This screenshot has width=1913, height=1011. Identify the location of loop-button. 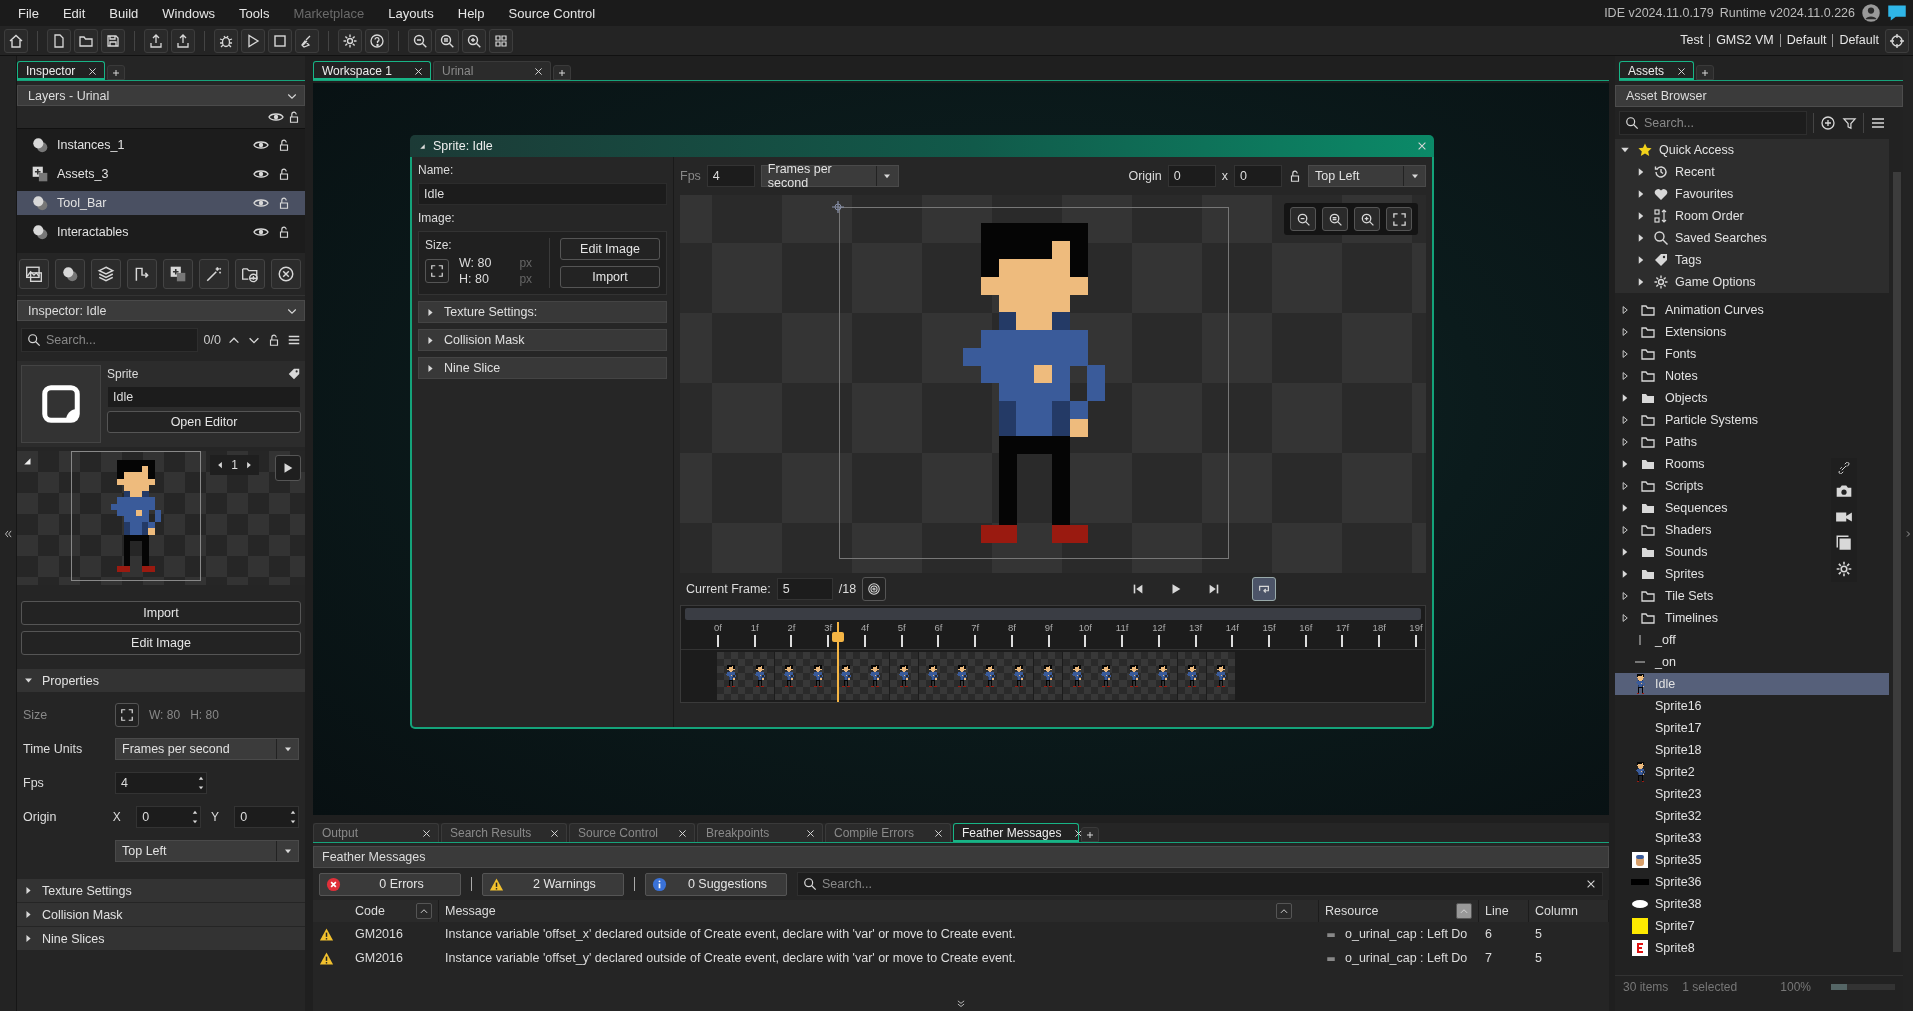
(1264, 589).